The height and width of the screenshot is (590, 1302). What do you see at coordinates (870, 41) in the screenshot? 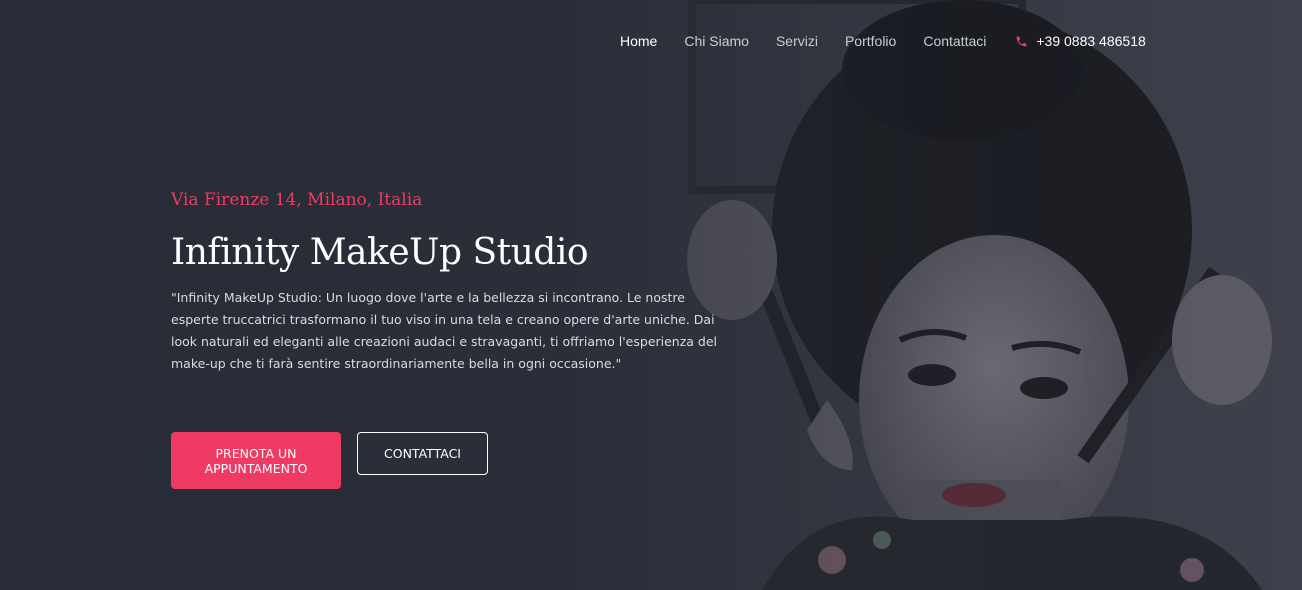
I see `nav-item-portfolio: Portfolio` at bounding box center [870, 41].